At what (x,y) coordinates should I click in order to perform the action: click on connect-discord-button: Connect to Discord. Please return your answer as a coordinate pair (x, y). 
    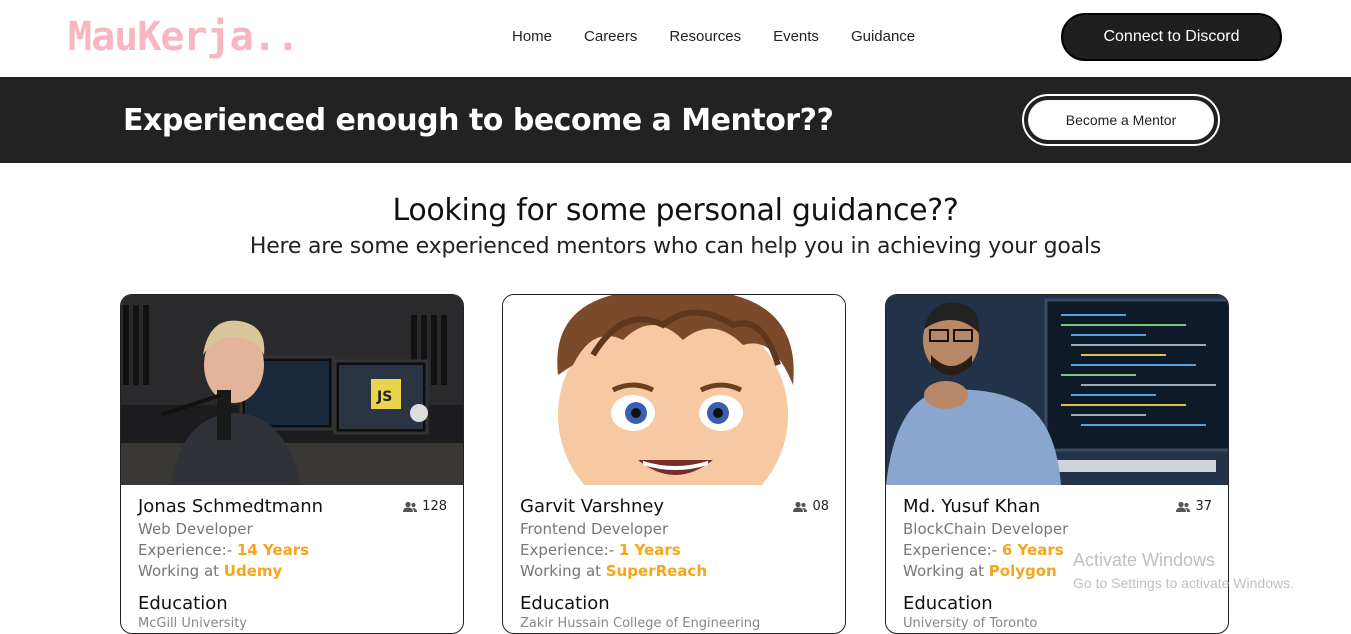
    Looking at the image, I should click on (1171, 37).